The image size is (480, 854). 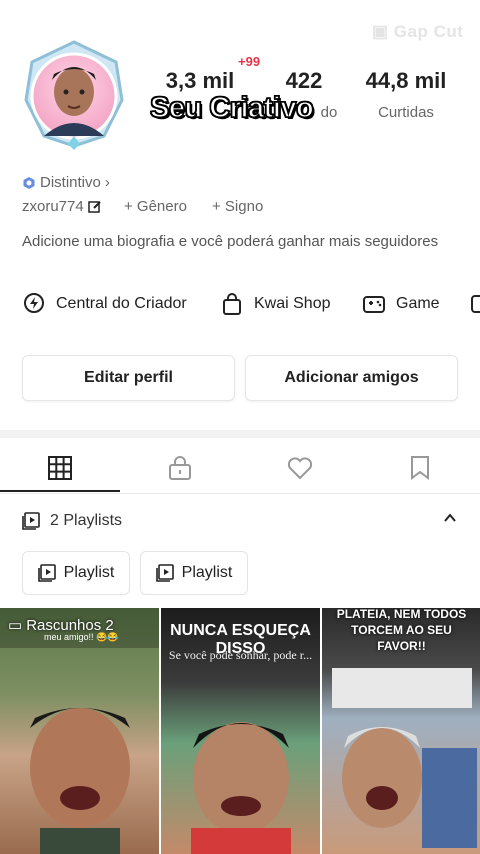 I want to click on video-thumbnail-drafts: ▭ Rascunhos 2 meu amigo!! 😂😂, so click(x=79, y=731).